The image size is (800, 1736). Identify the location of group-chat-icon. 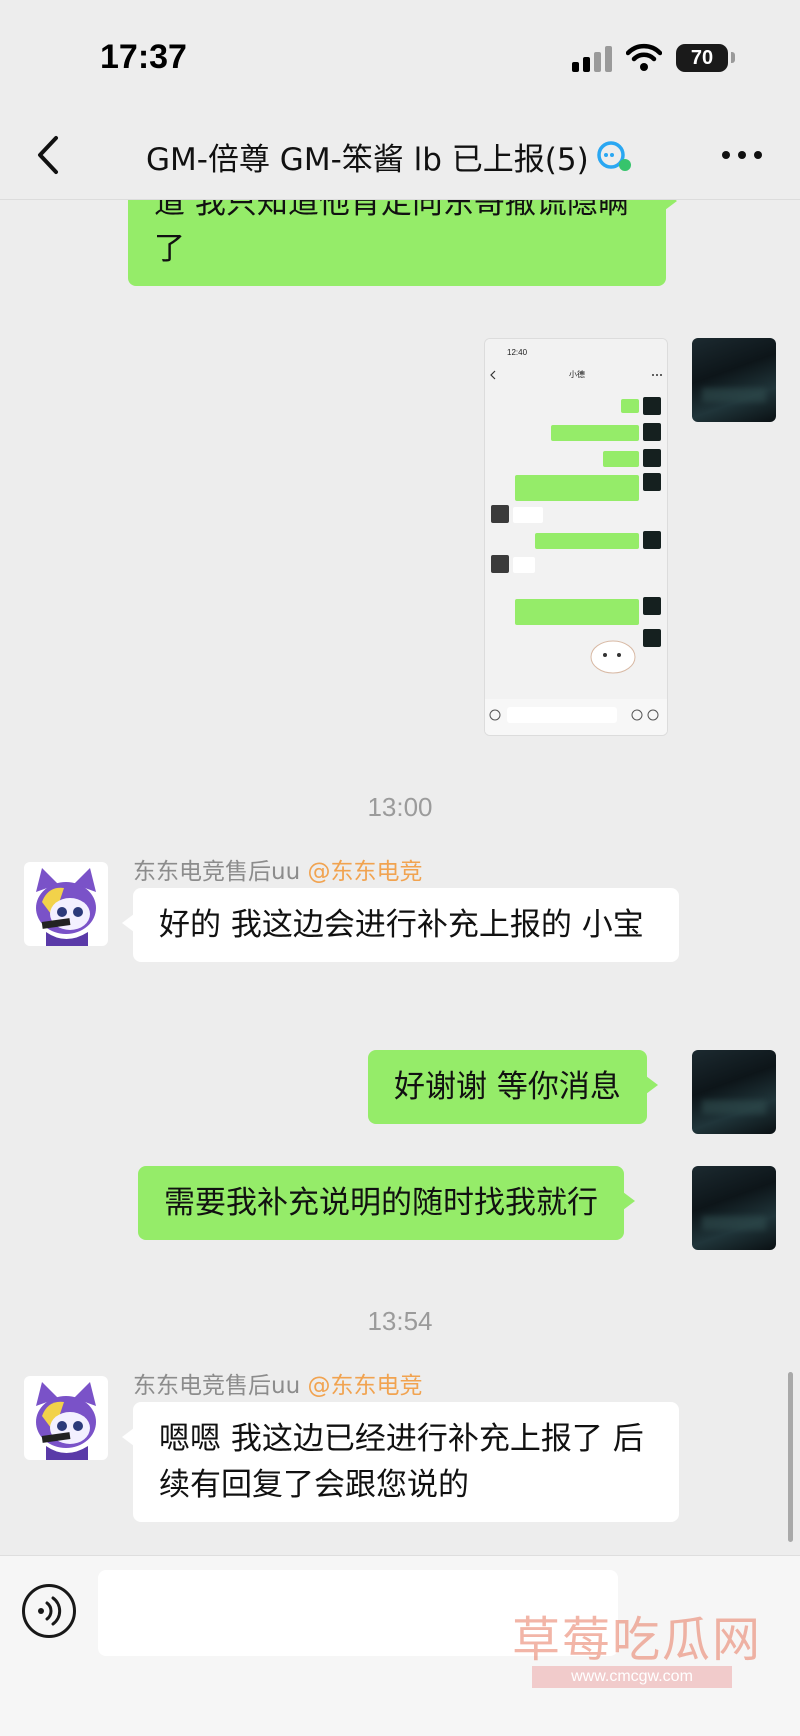
(613, 156).